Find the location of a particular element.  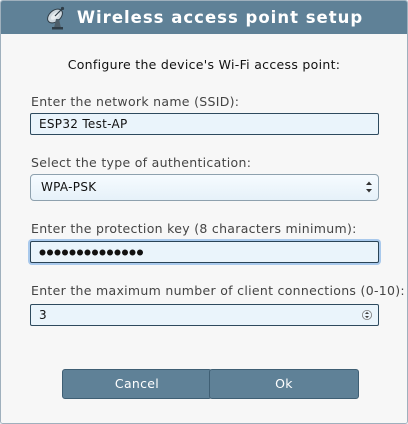

satellite-dish-icon is located at coordinates (55, 17).